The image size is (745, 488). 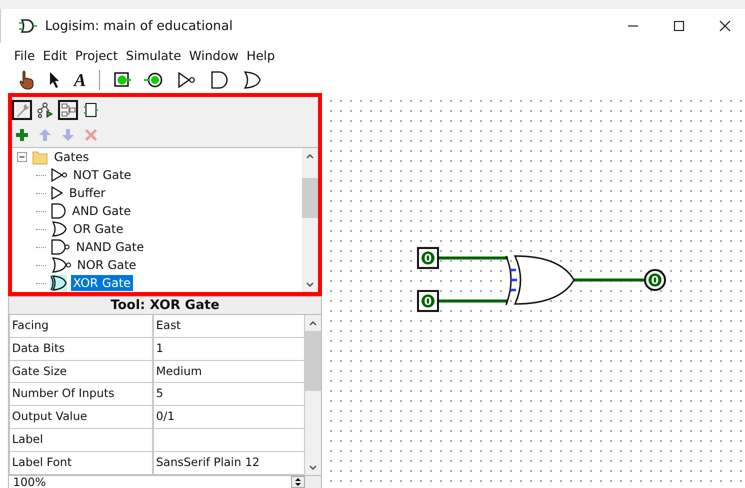 I want to click on close-icon, so click(x=725, y=26).